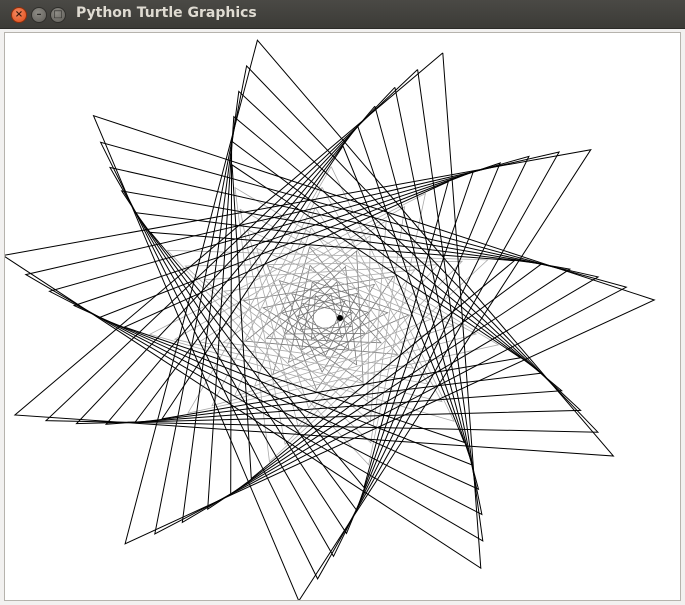  I want to click on minimize-icon: –, so click(39, 15).